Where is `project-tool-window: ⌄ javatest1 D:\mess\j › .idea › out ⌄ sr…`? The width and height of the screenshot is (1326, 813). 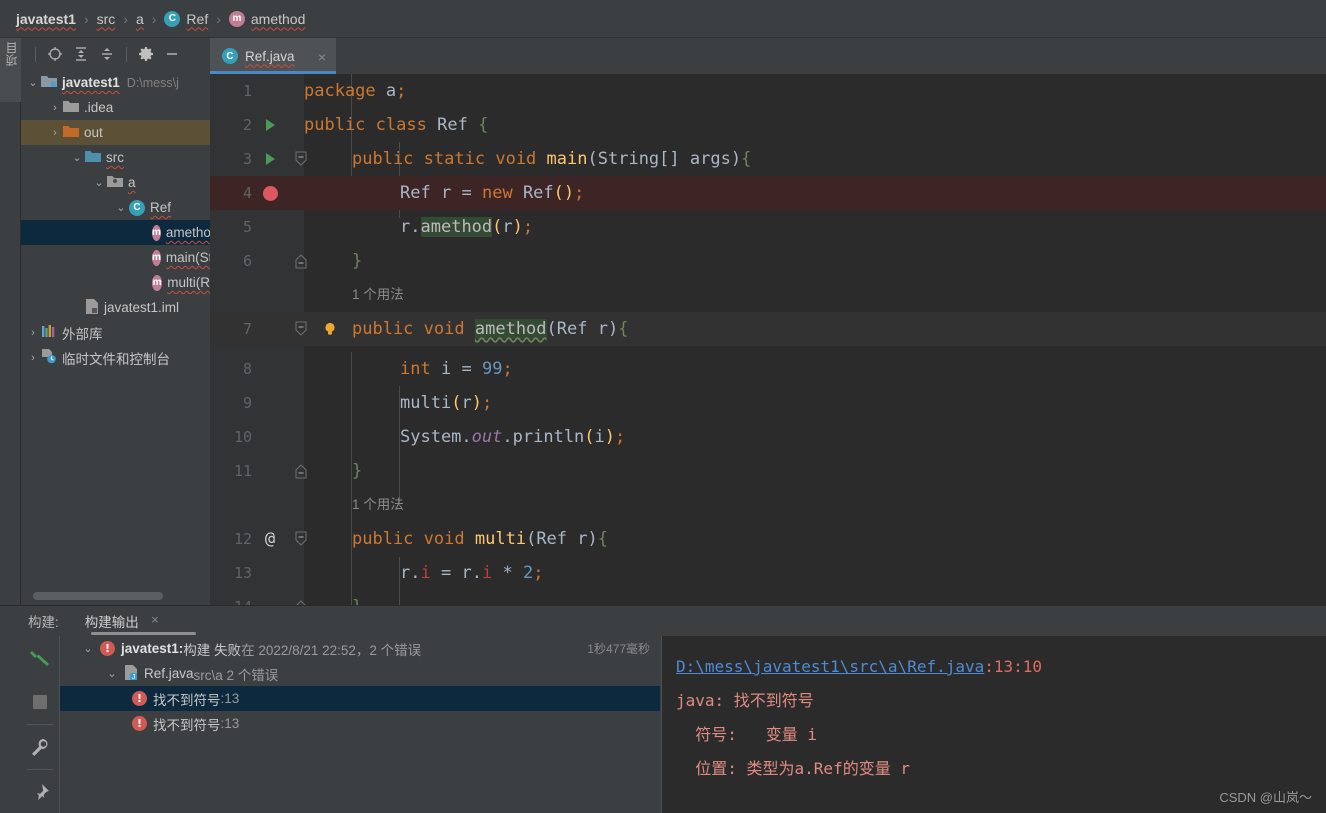
project-tool-window: ⌄ javatest1 D:\mess\j › .idea › out ⌄ sr… is located at coordinates (115, 321).